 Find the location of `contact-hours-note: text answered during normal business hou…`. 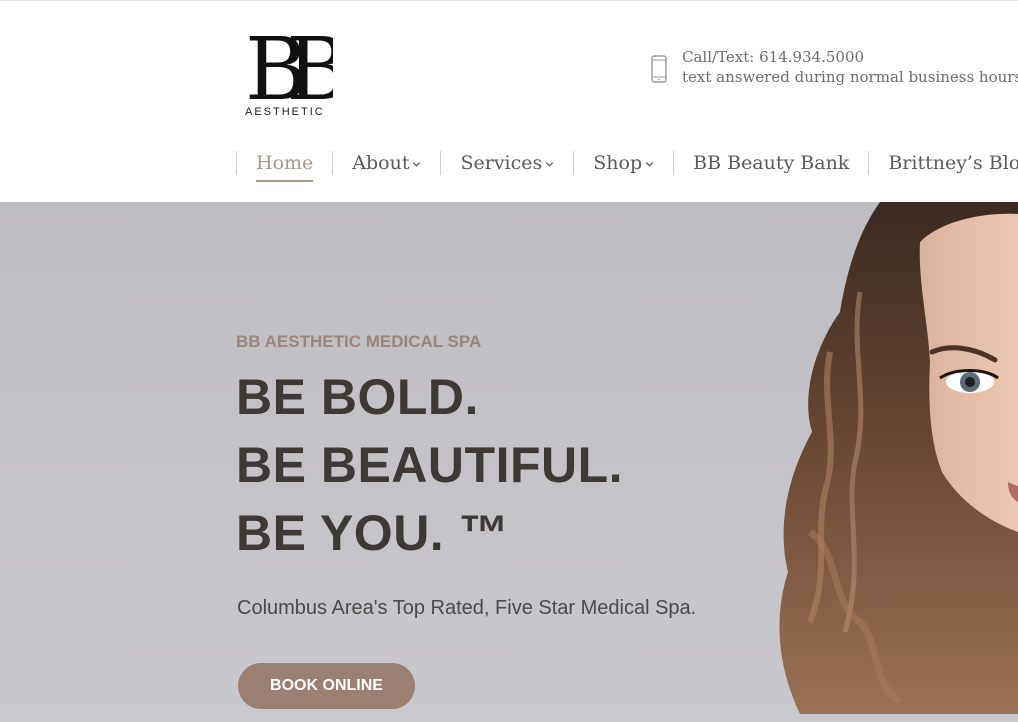

contact-hours-note: text answered during normal business hou… is located at coordinates (850, 77).